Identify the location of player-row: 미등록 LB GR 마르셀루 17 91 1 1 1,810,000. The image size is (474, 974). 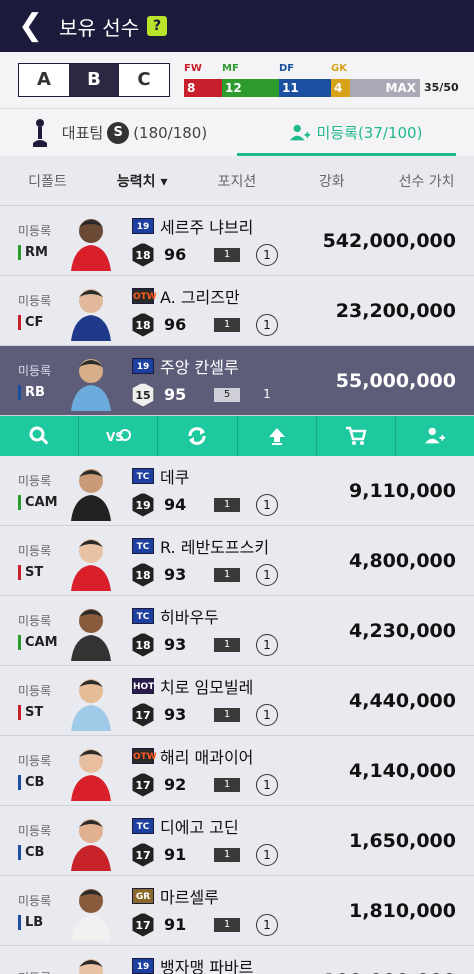
(237, 911).